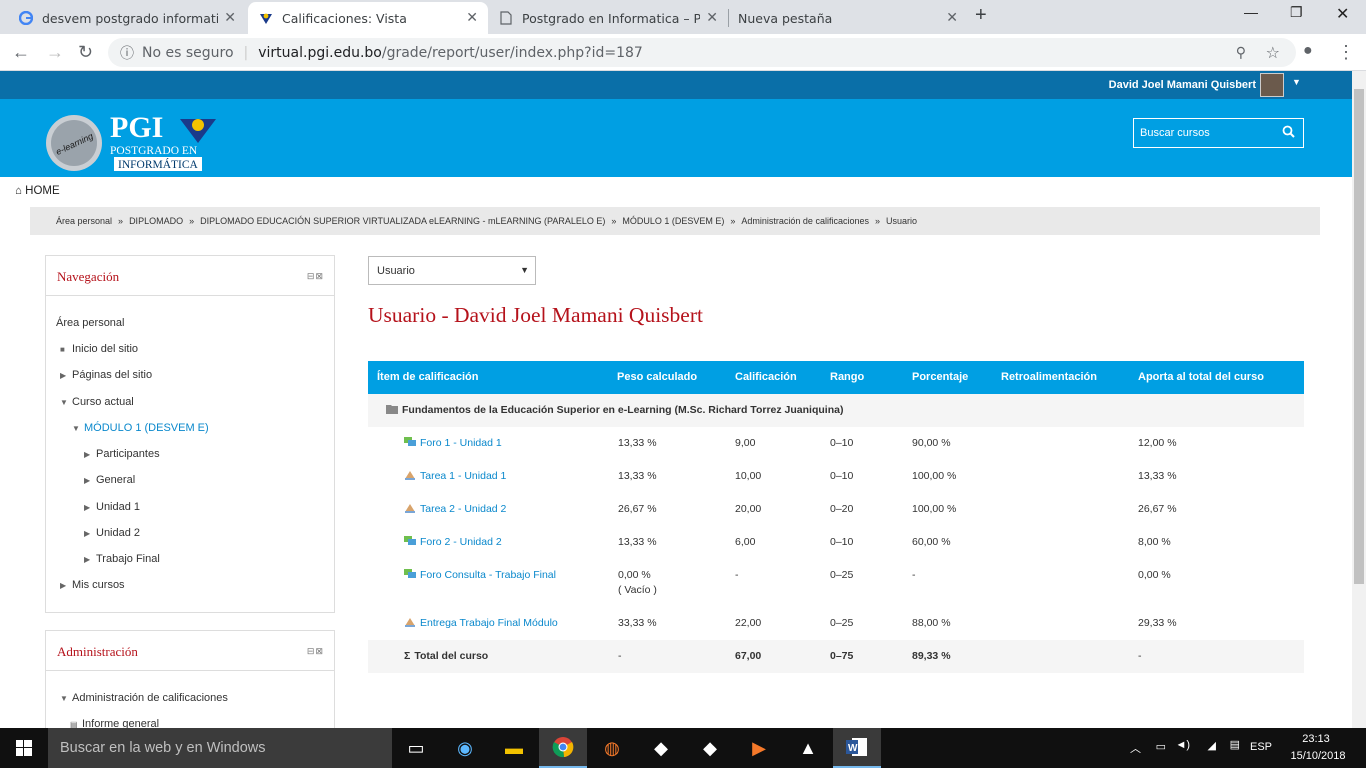 Image resolution: width=1366 pixels, height=768 pixels. What do you see at coordinates (220, 748) in the screenshot?
I see `taskbar-search: Buscar en la web y en Windows` at bounding box center [220, 748].